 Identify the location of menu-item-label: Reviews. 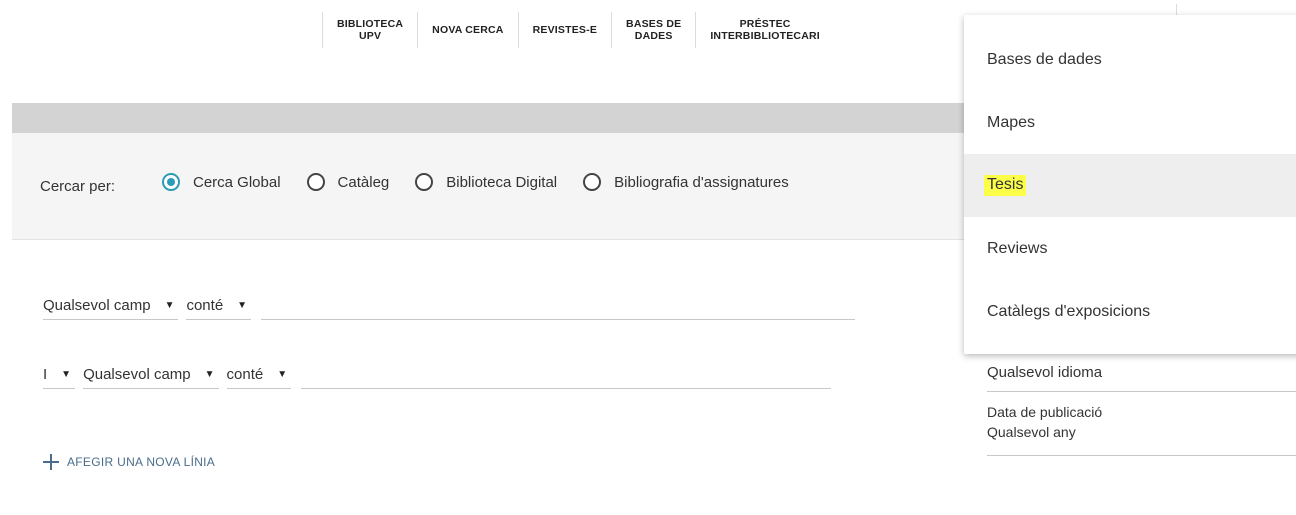
(1017, 248).